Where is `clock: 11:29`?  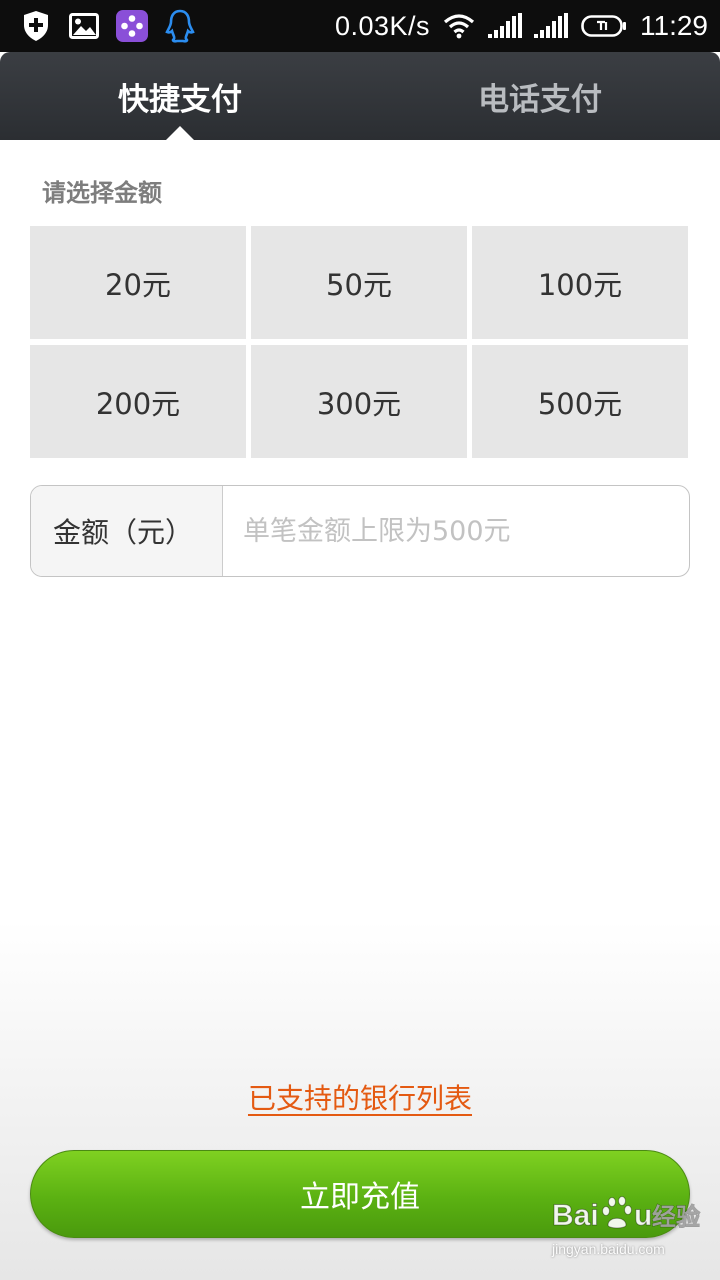 clock: 11:29 is located at coordinates (674, 25).